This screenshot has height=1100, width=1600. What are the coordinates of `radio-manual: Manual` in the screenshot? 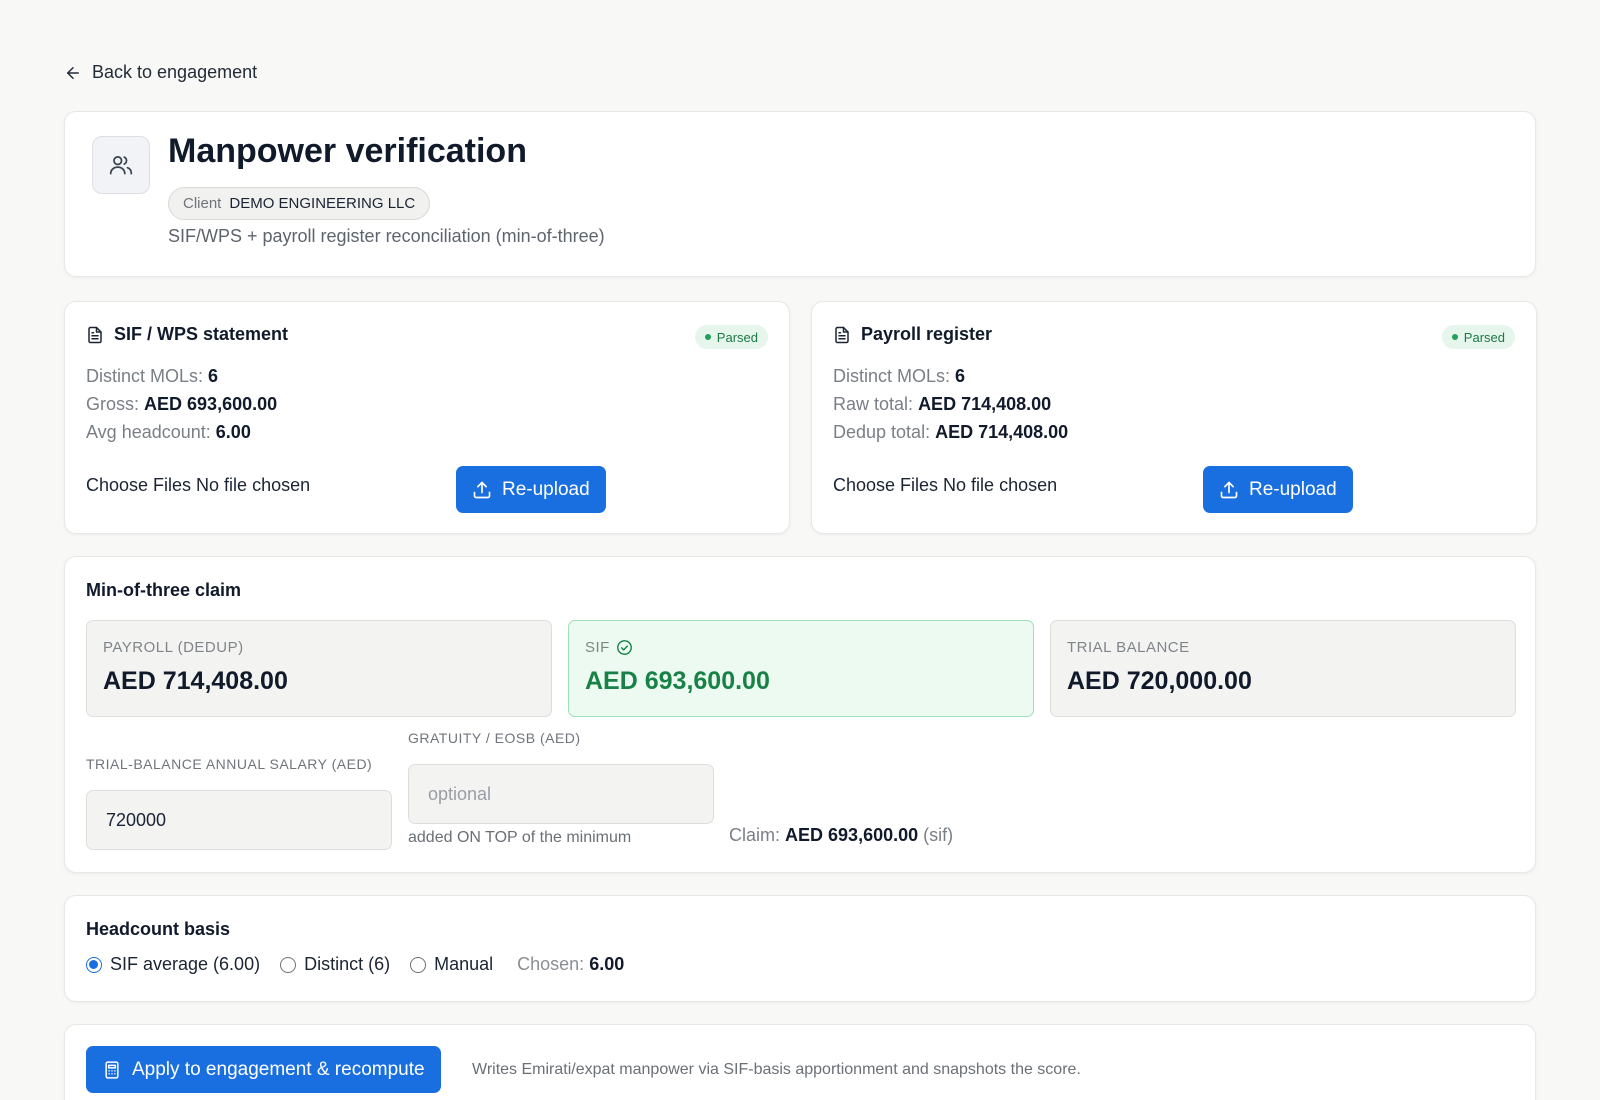 It's located at (451, 964).